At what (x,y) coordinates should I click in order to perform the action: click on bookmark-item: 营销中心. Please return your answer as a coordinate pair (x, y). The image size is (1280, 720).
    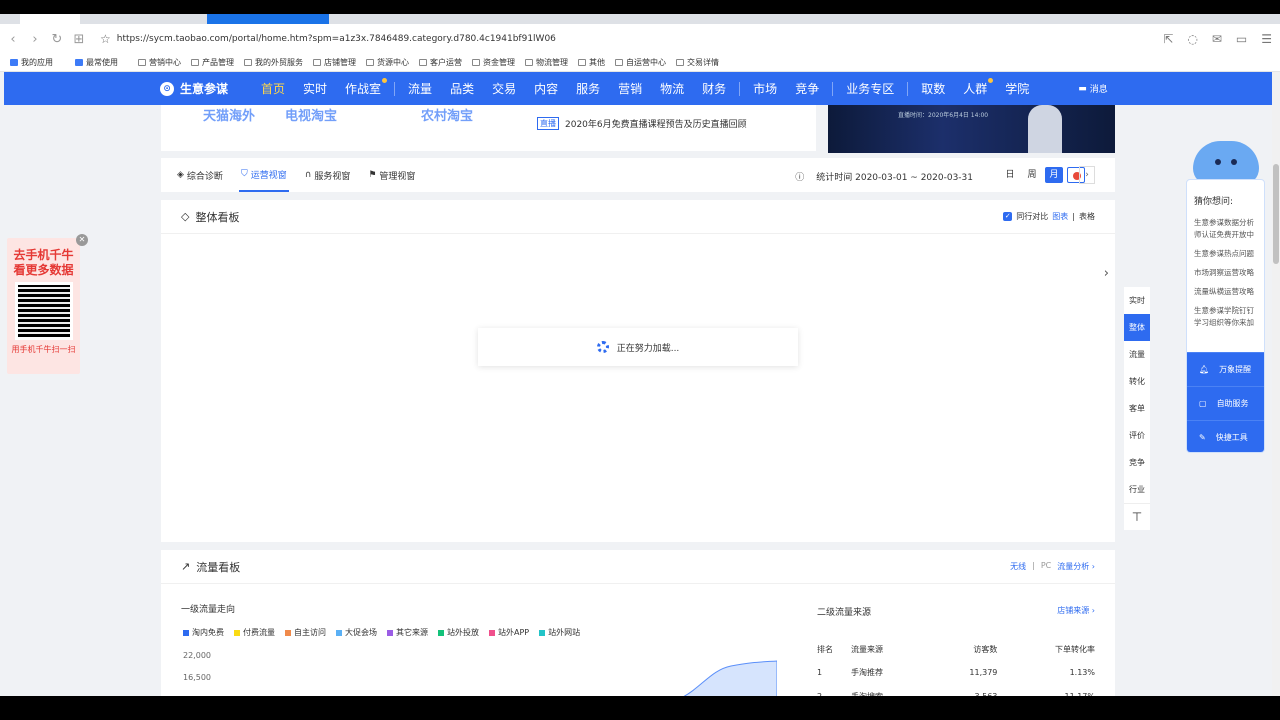
    Looking at the image, I should click on (159, 62).